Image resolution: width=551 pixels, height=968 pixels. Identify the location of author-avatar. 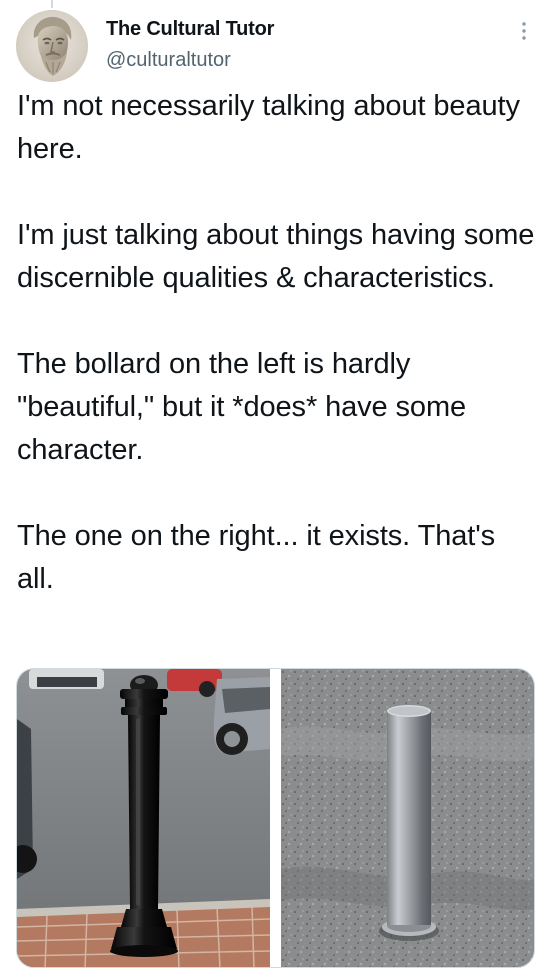
(52, 46).